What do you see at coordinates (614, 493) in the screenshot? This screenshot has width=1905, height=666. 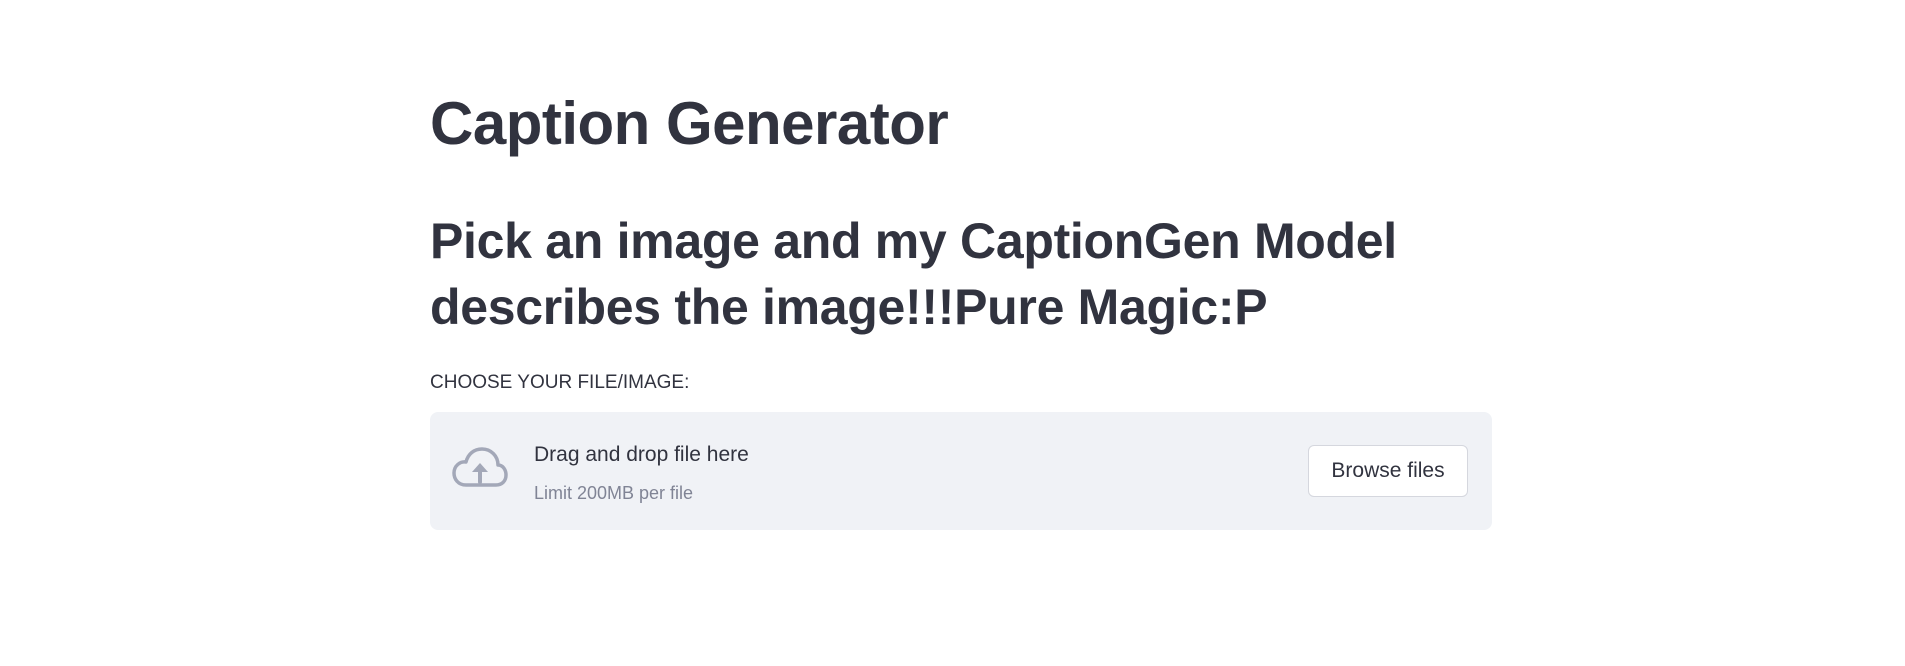 I see `file-size-limit: Limit 200MB per file` at bounding box center [614, 493].